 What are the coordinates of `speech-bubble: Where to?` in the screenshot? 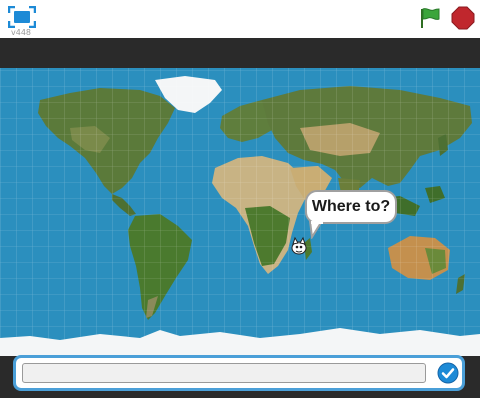 It's located at (351, 207).